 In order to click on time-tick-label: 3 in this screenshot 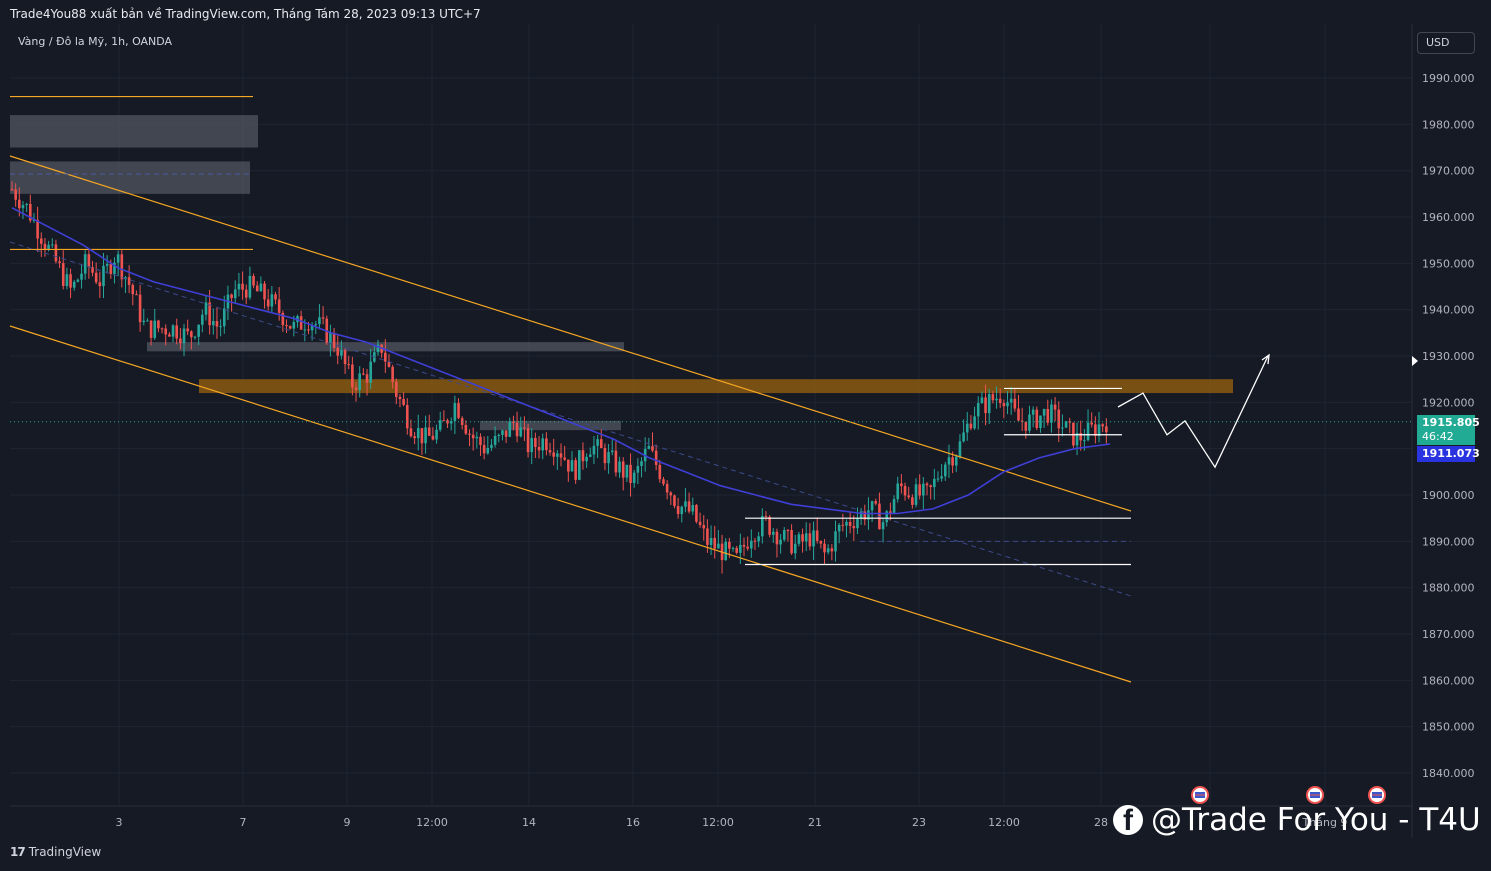, I will do `click(119, 822)`.